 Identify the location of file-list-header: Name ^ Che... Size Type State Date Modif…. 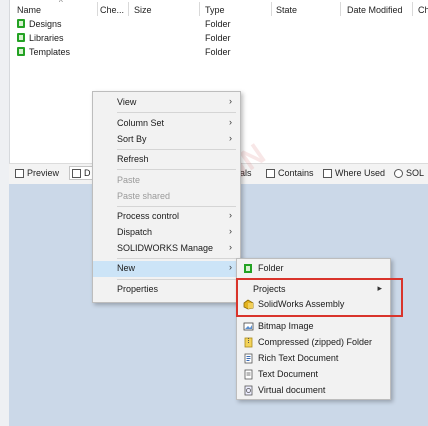
(218, 9).